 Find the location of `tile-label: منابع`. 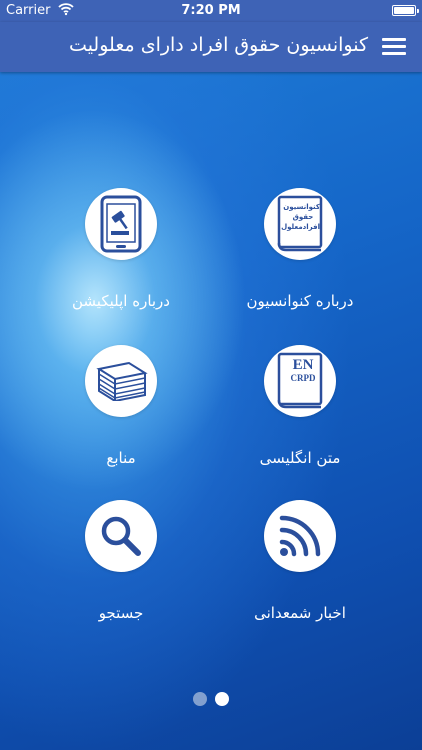

tile-label: منابع is located at coordinates (121, 458).